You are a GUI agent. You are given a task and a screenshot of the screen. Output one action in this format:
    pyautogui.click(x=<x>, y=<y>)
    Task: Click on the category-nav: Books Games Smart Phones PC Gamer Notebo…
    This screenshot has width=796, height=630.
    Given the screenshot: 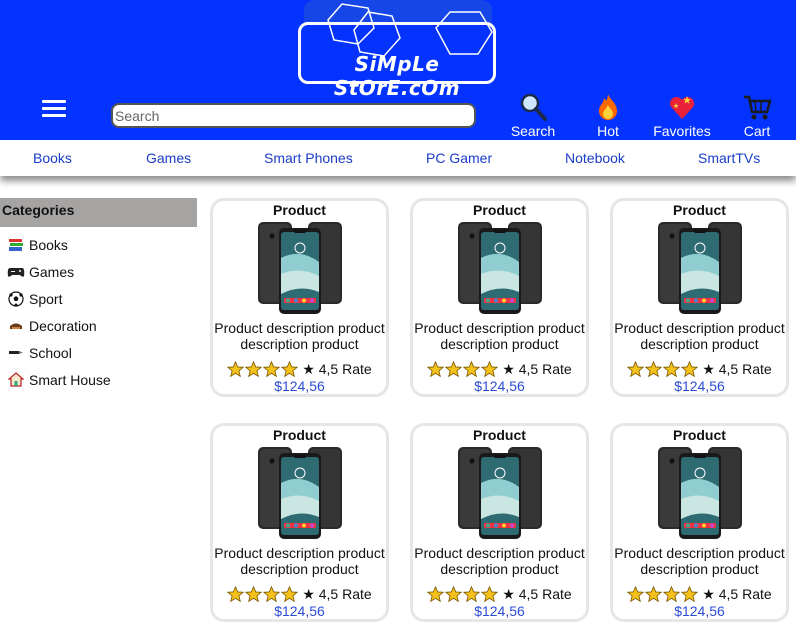 What is the action you would take?
    pyautogui.click(x=398, y=158)
    